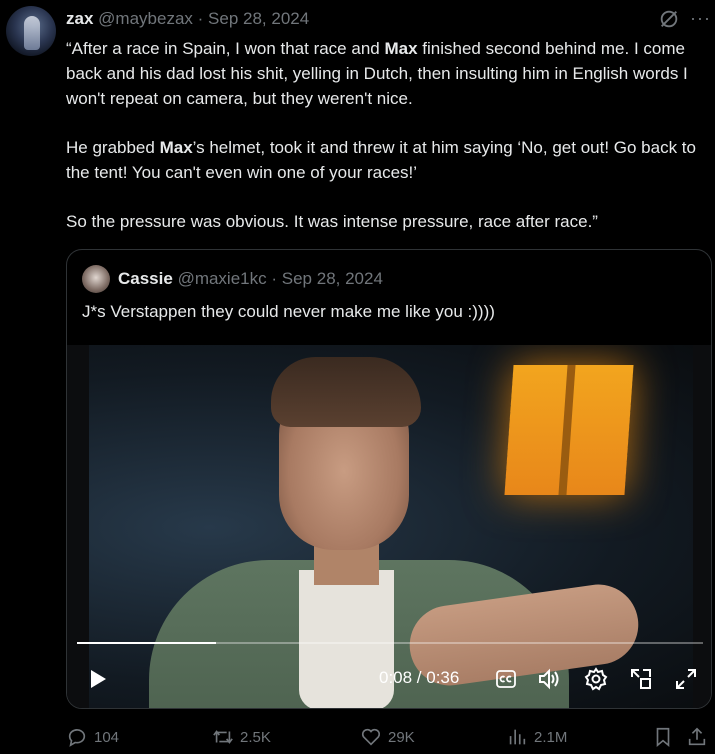  Describe the element at coordinates (223, 737) in the screenshot. I see `repost-icon` at that location.